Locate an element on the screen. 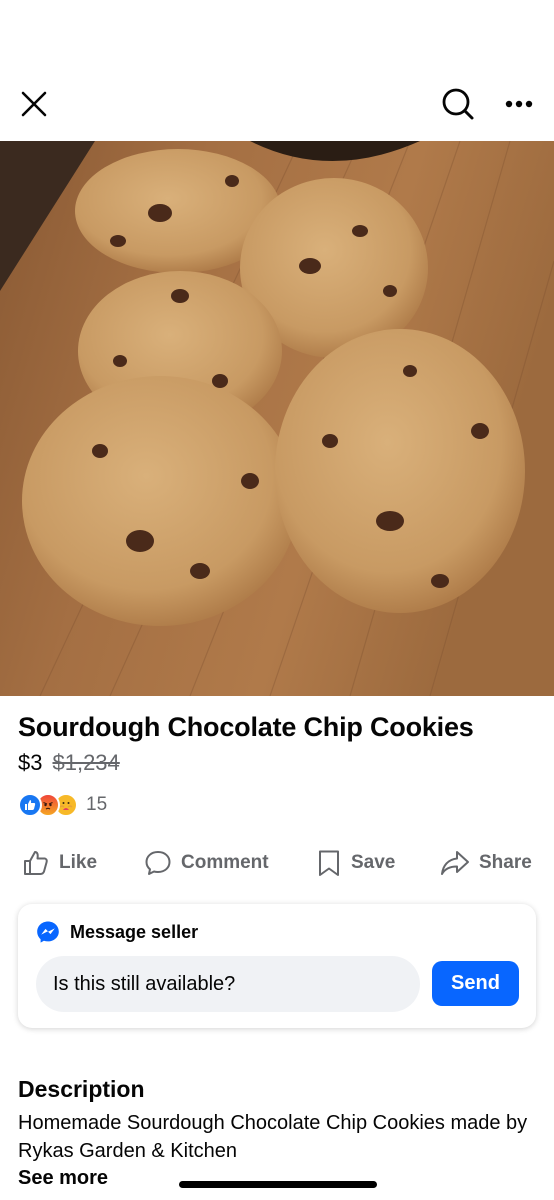 The width and height of the screenshot is (554, 1200). close-icon is located at coordinates (34, 104).